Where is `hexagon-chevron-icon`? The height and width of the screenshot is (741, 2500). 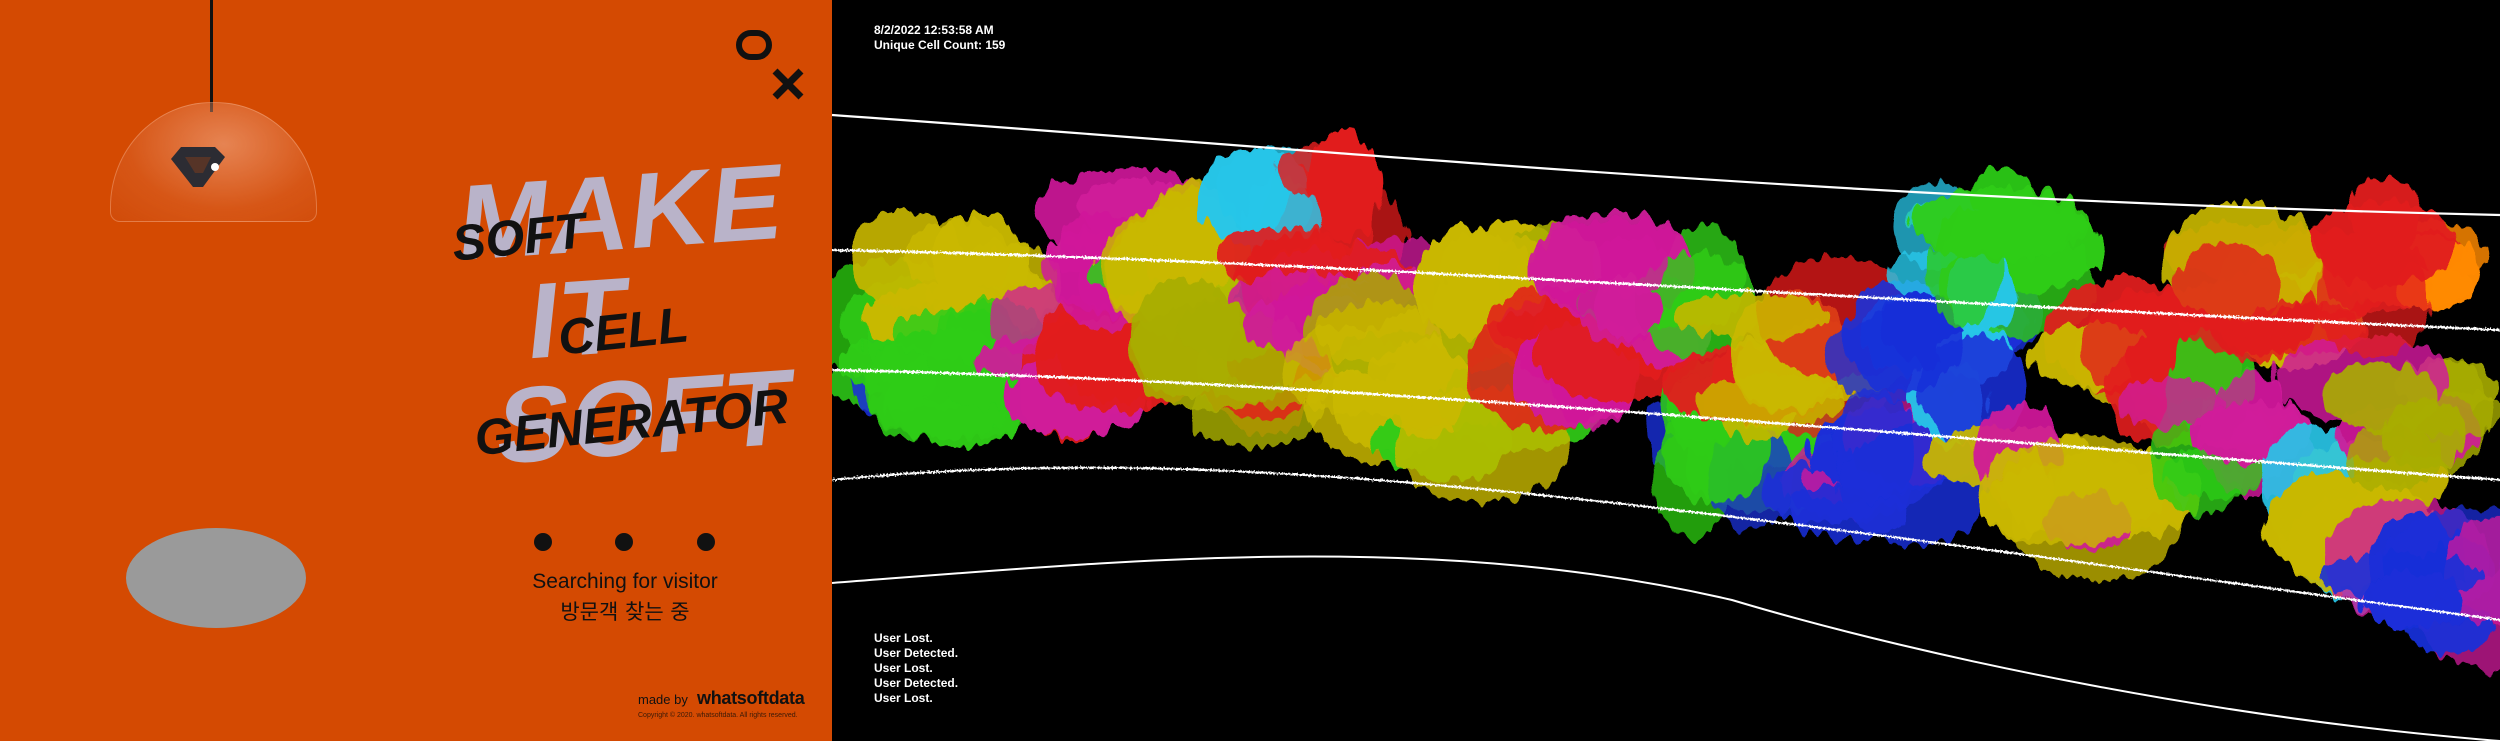
hexagon-chevron-icon is located at coordinates (198, 167).